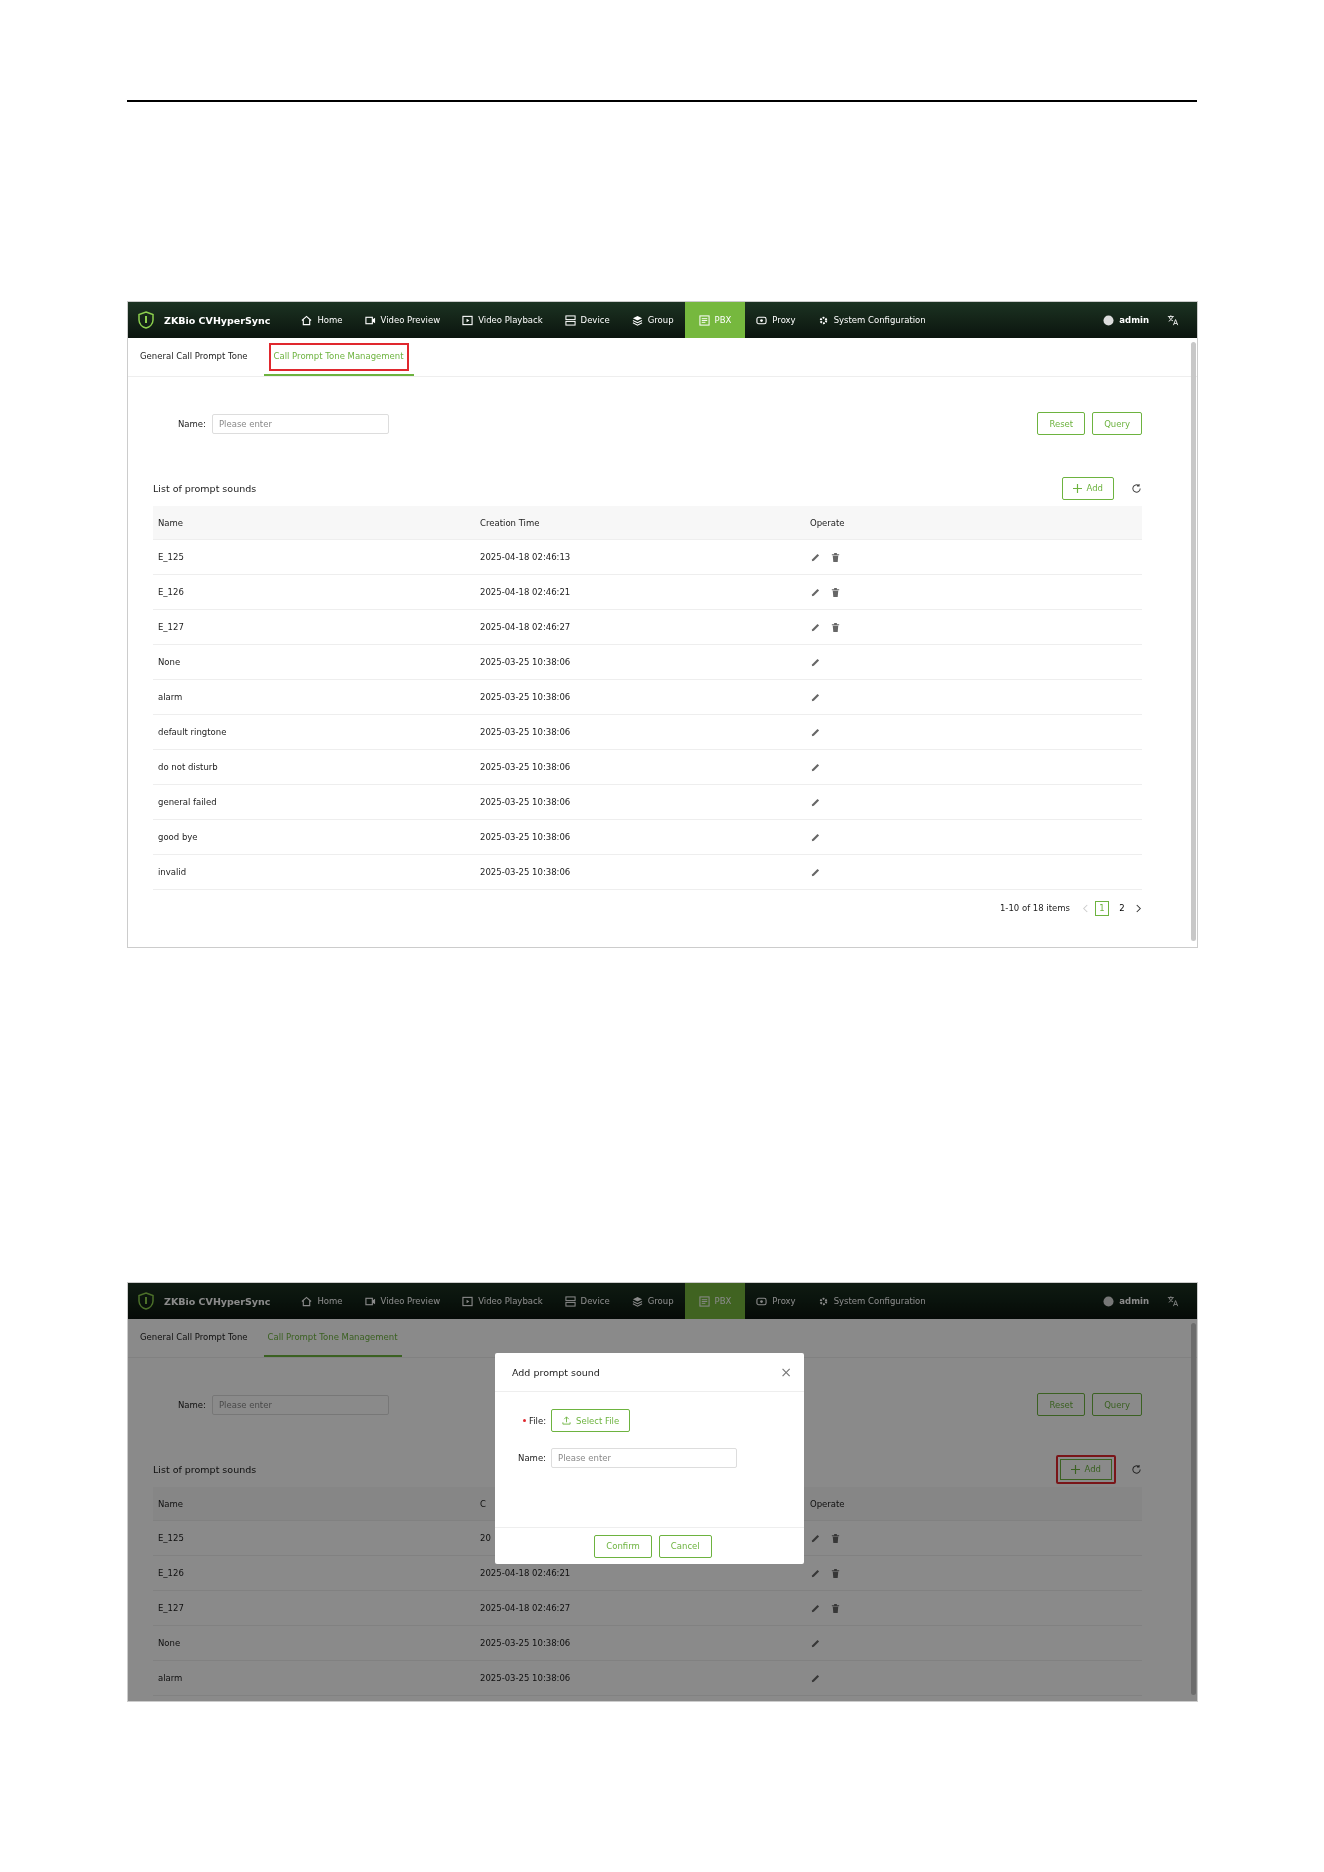 The image size is (1324, 1872). Describe the element at coordinates (570, 1301) in the screenshot. I see `device-icon` at that location.